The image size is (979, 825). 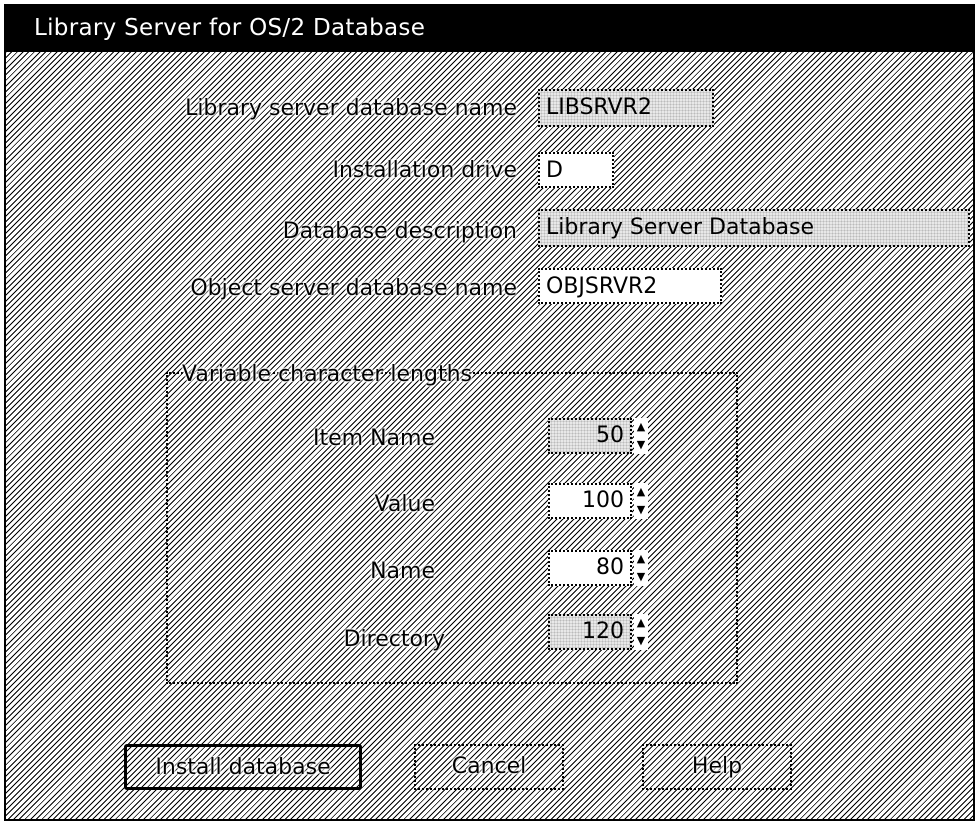 What do you see at coordinates (590, 501) in the screenshot?
I see `value-value: 100` at bounding box center [590, 501].